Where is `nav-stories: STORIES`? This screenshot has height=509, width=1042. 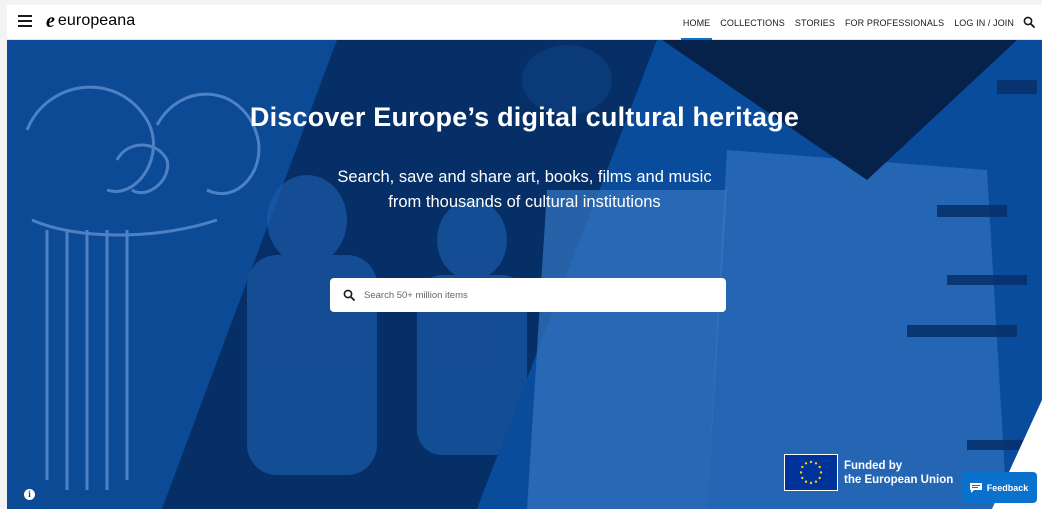 nav-stories: STORIES is located at coordinates (815, 22).